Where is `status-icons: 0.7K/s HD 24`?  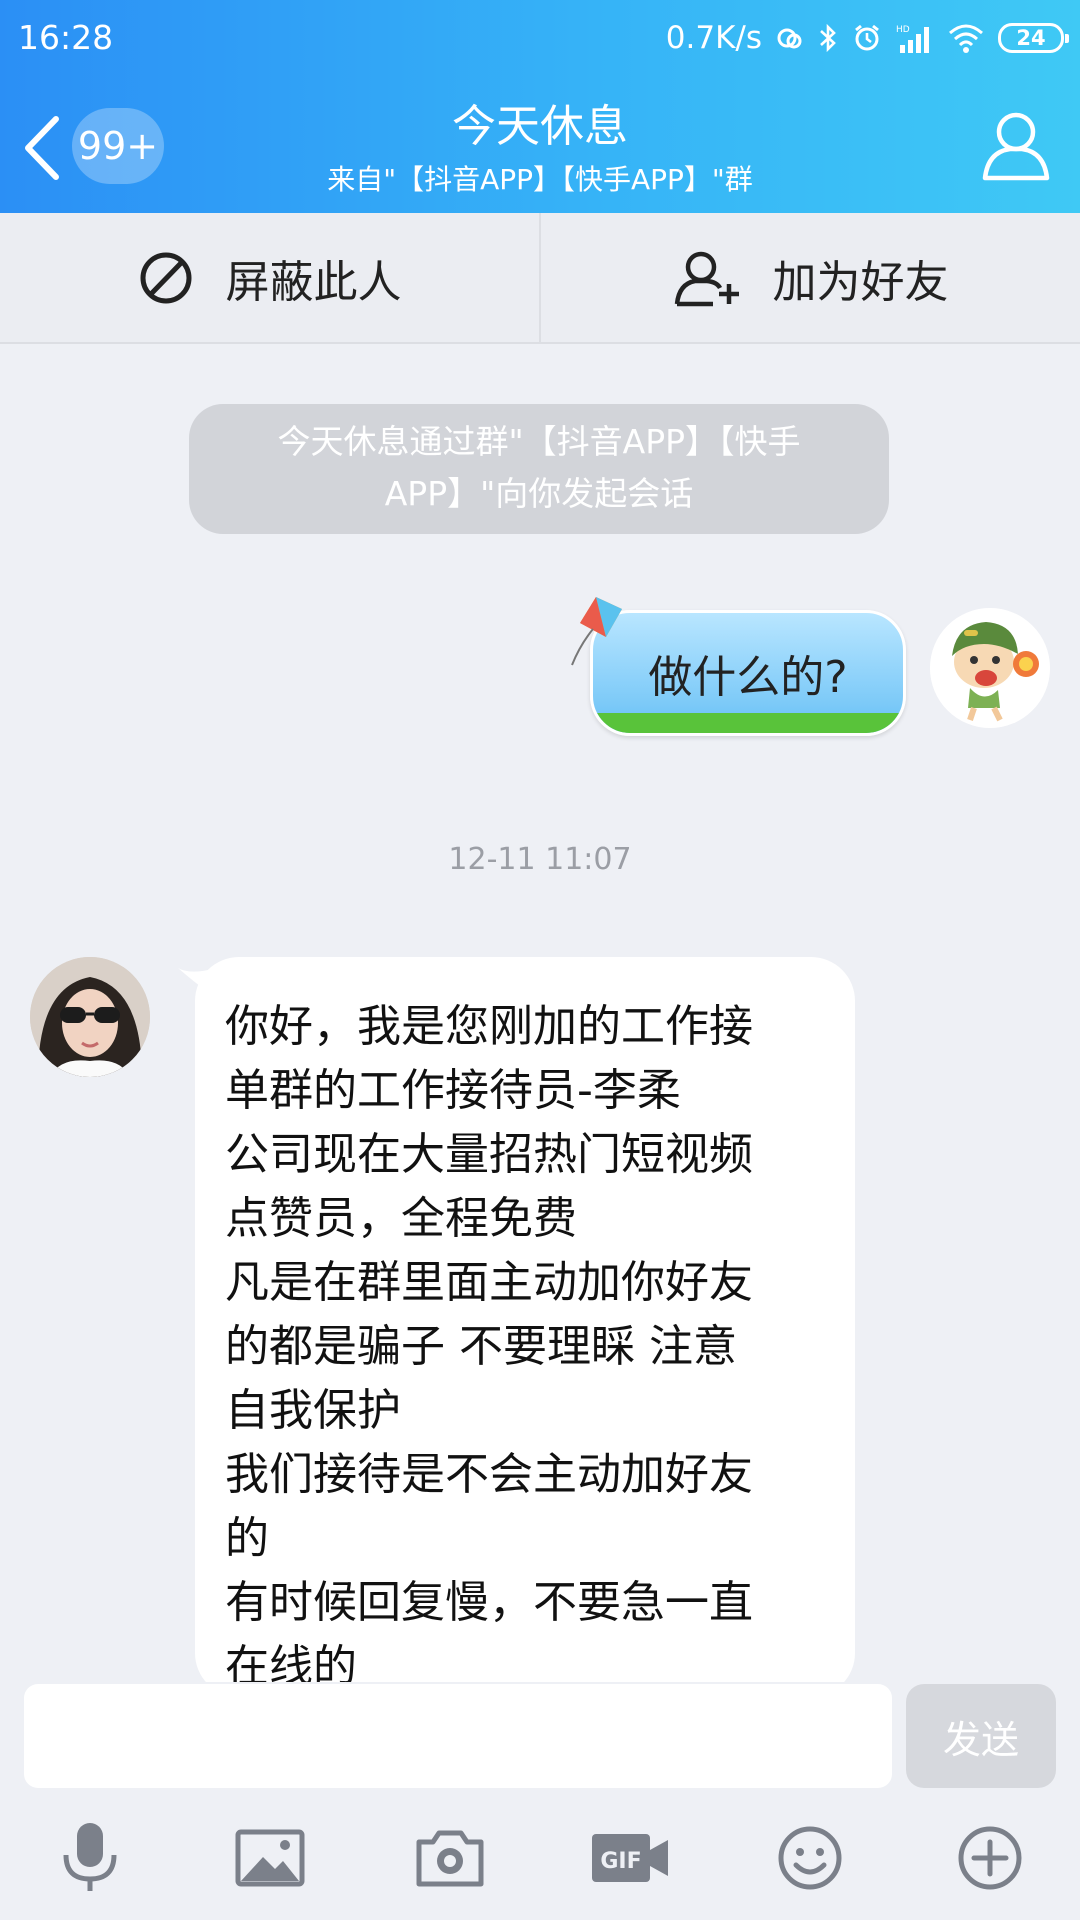
status-icons: 0.7K/s HD 24 is located at coordinates (867, 38).